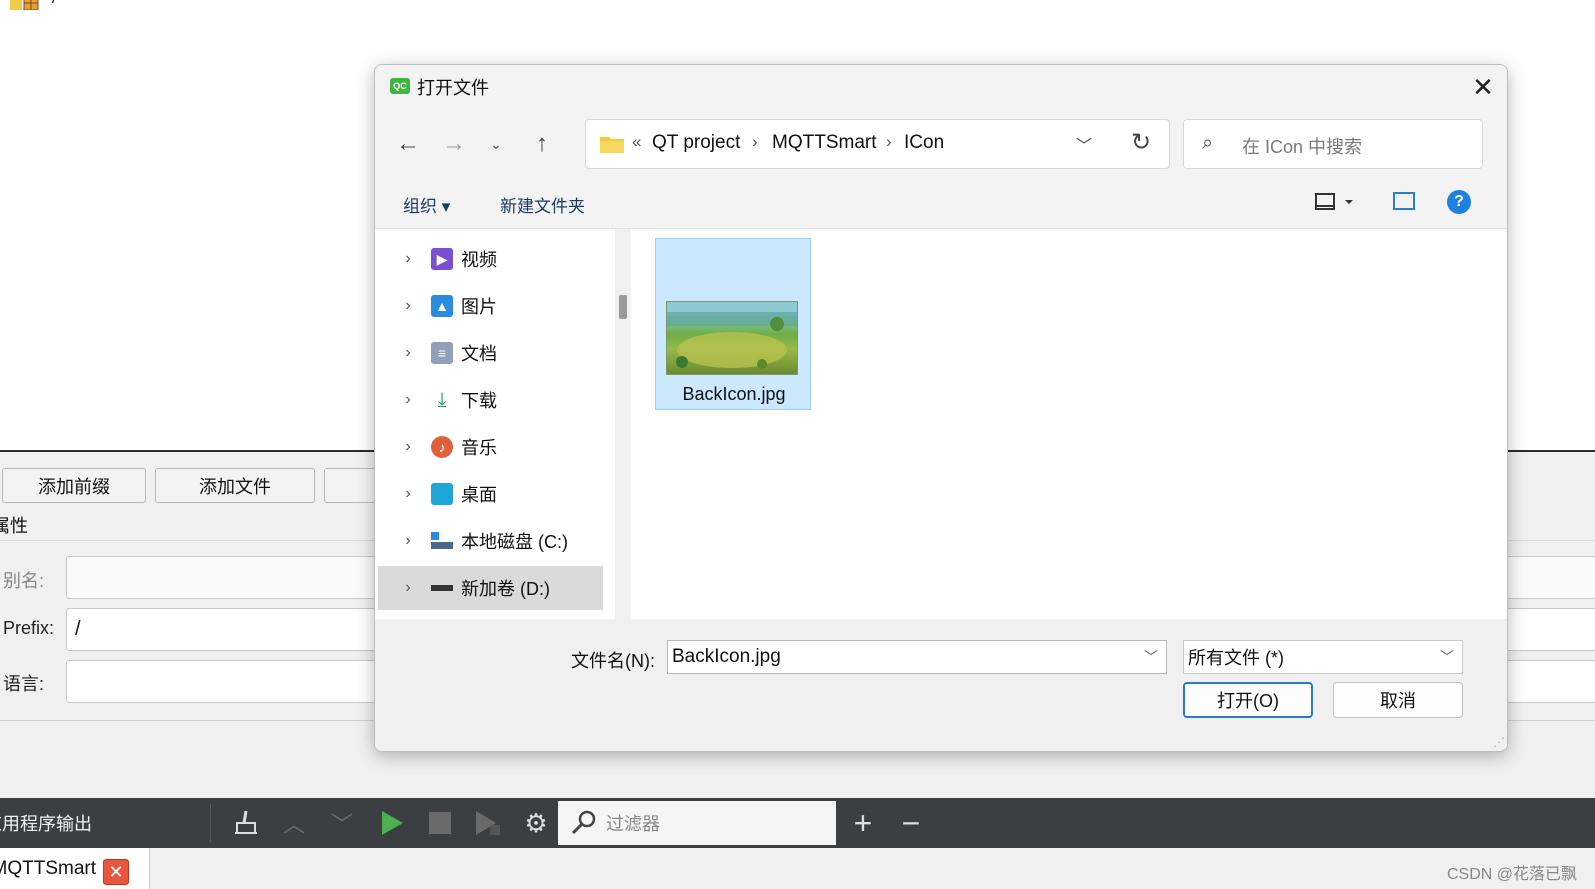 Image resolution: width=1595 pixels, height=889 pixels. I want to click on breadcrumb-item: QT project, so click(696, 143).